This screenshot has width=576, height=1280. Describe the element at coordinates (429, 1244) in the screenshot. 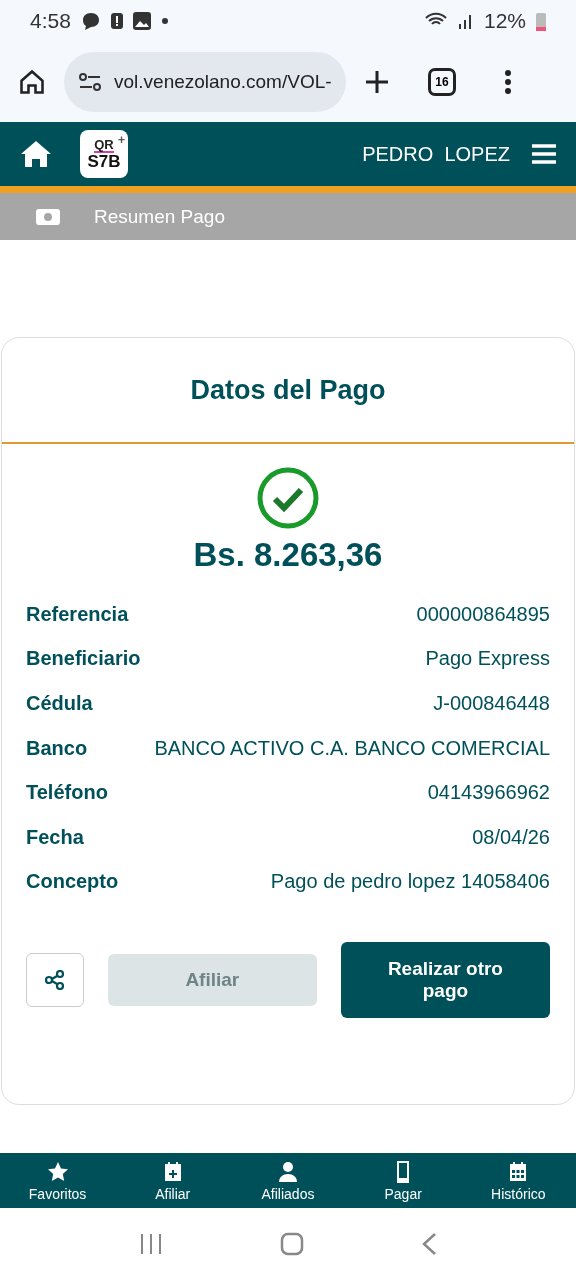

I see `back-icon` at that location.